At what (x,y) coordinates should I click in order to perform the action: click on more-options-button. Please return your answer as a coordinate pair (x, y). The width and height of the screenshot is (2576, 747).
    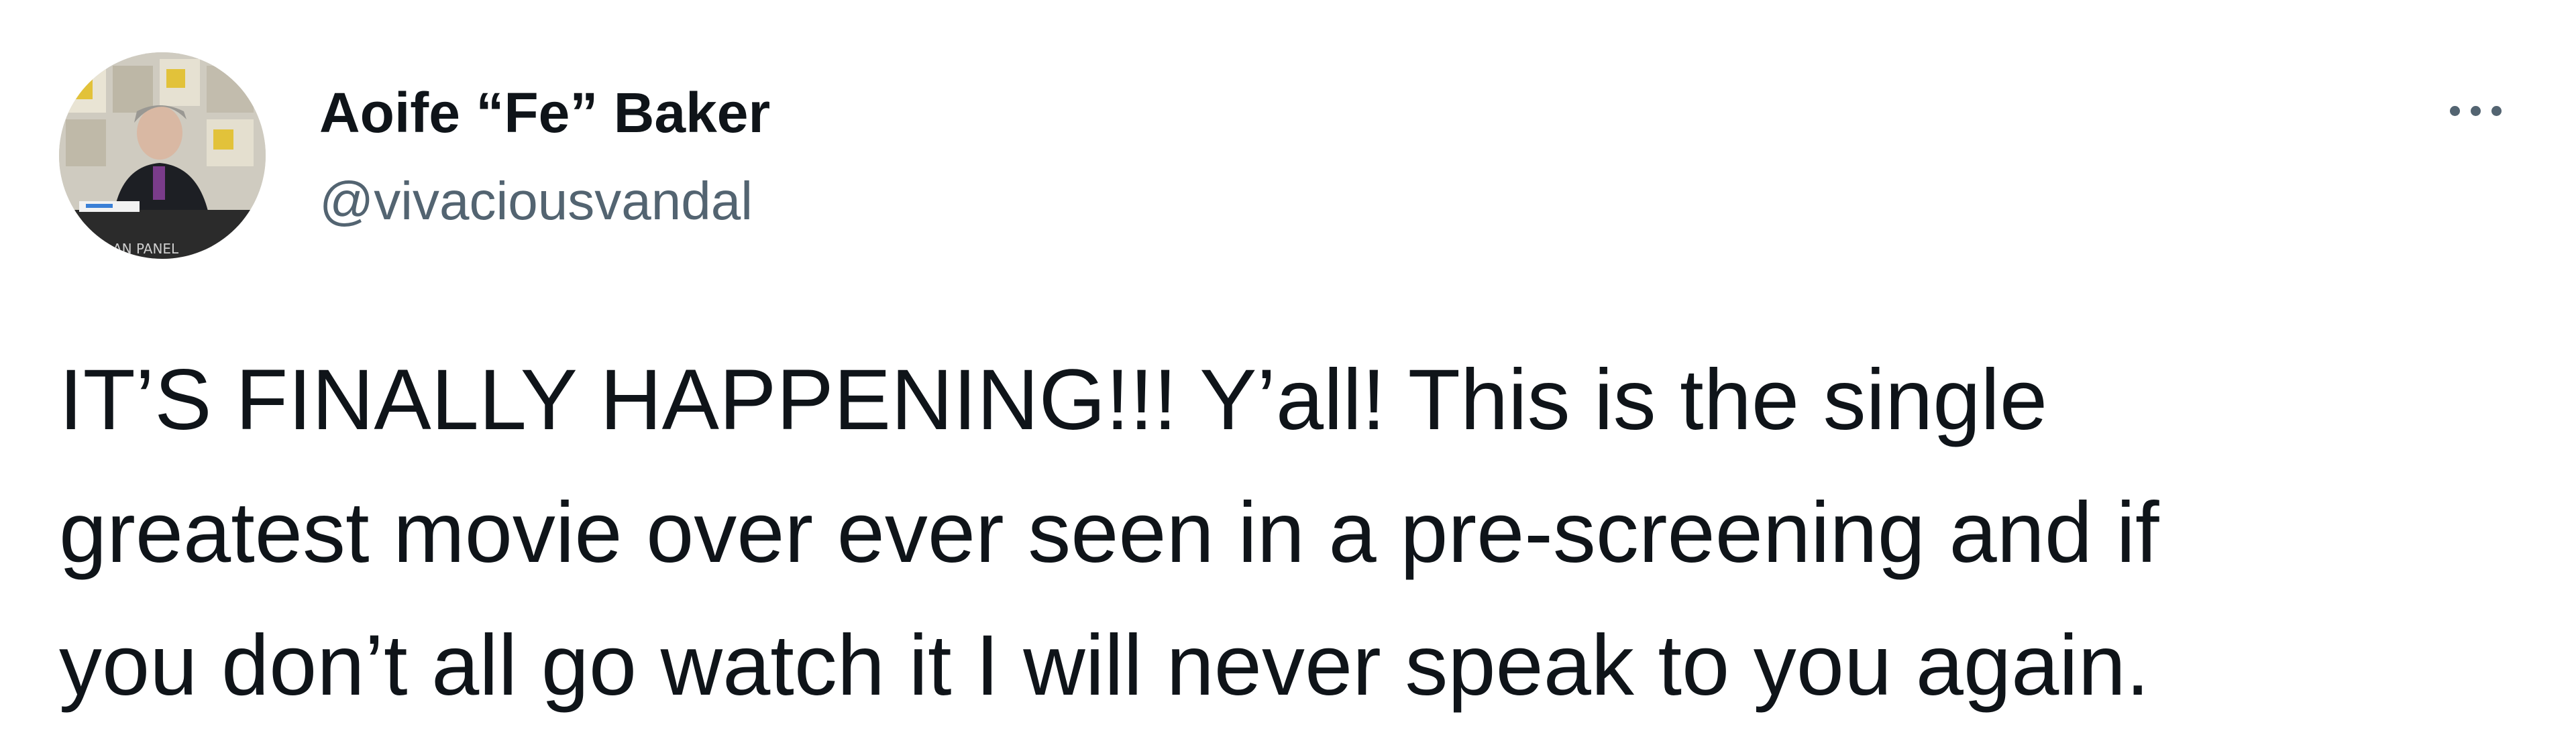
    Looking at the image, I should click on (2475, 110).